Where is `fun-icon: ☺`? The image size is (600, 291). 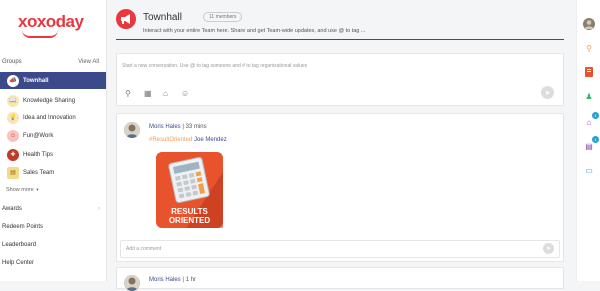 fun-icon: ☺ is located at coordinates (13, 135).